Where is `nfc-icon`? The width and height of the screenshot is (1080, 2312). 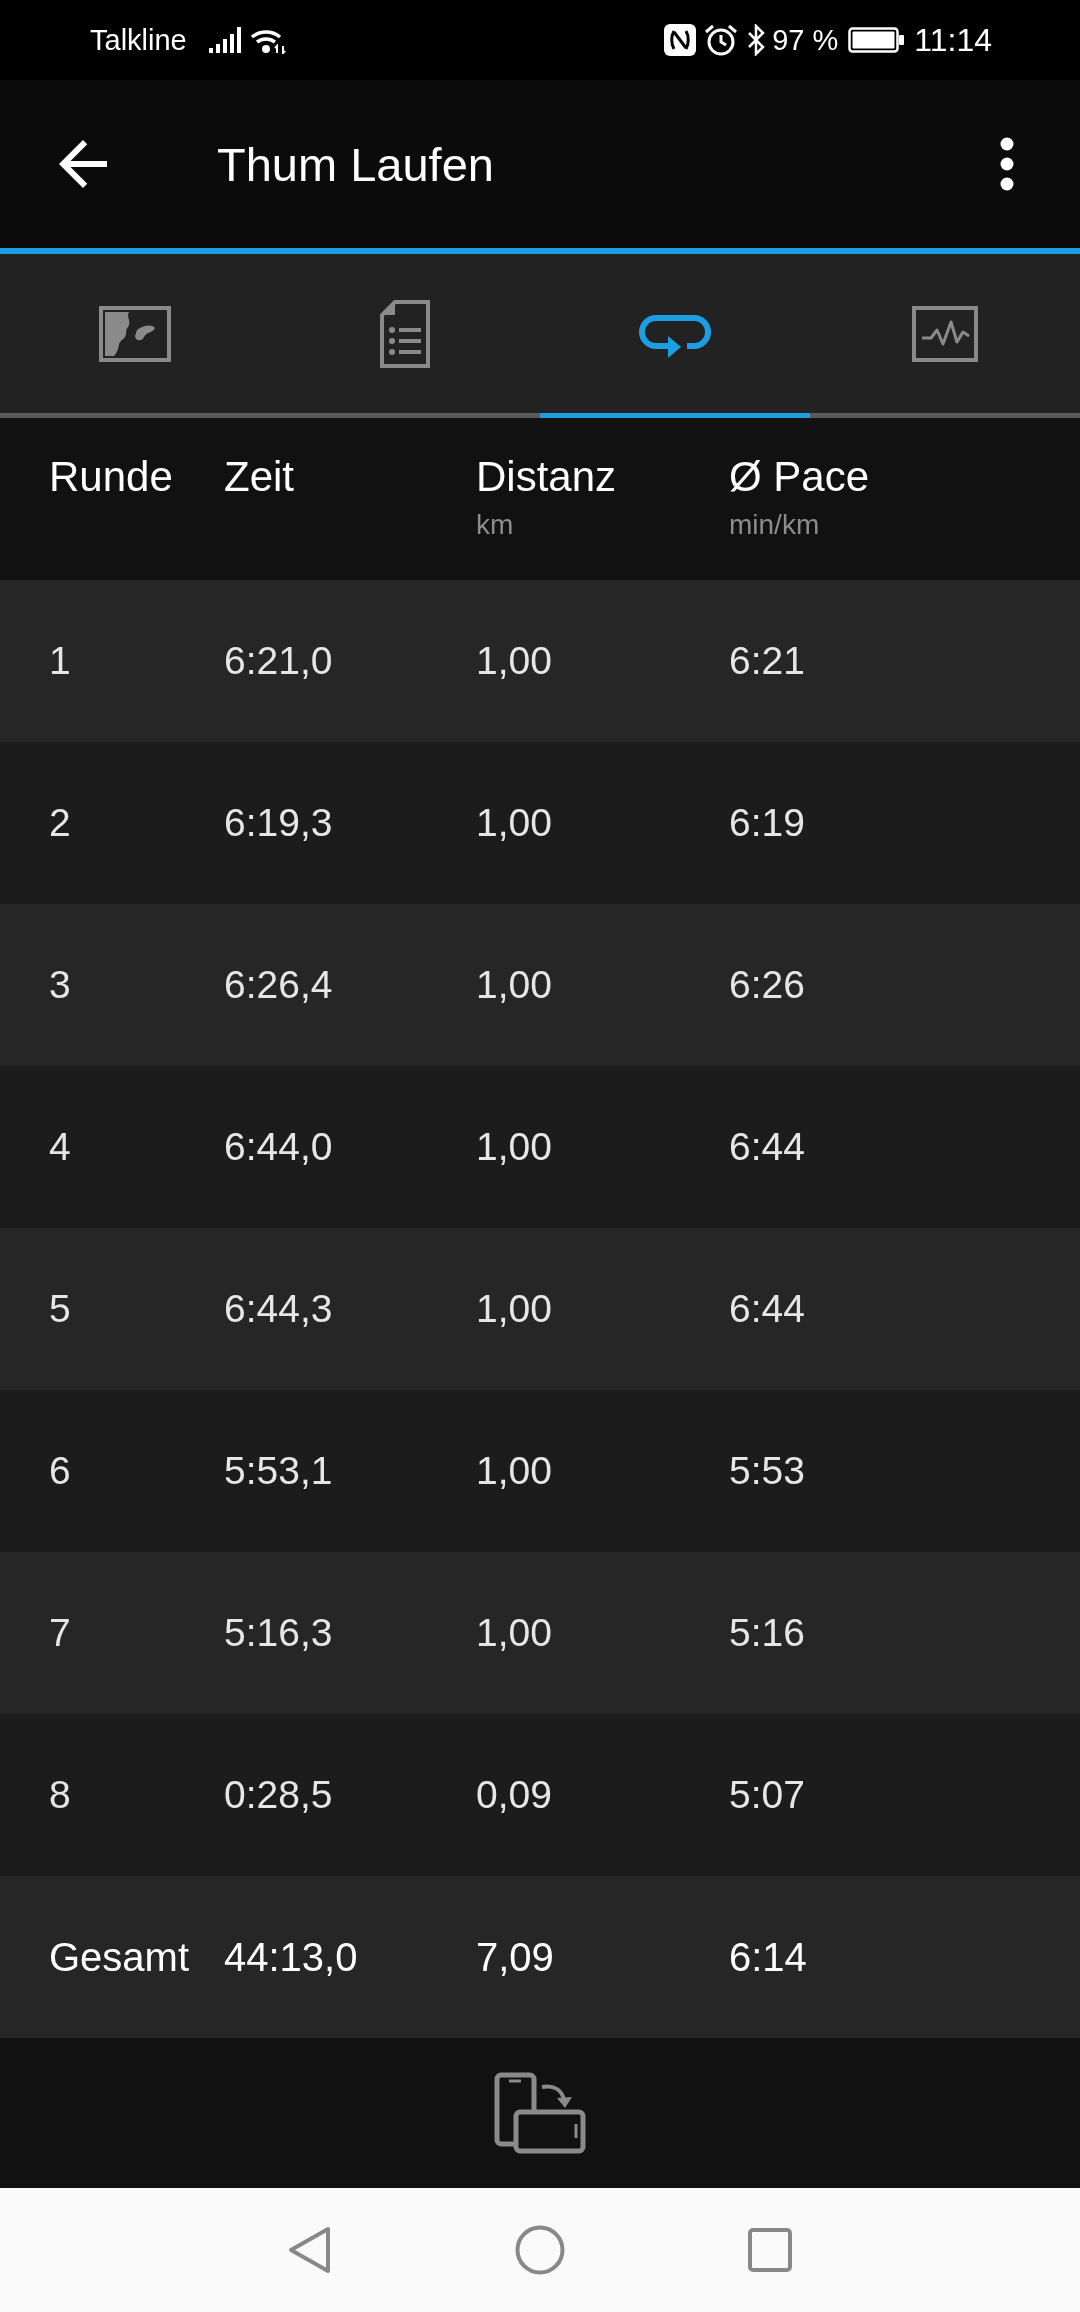 nfc-icon is located at coordinates (680, 40).